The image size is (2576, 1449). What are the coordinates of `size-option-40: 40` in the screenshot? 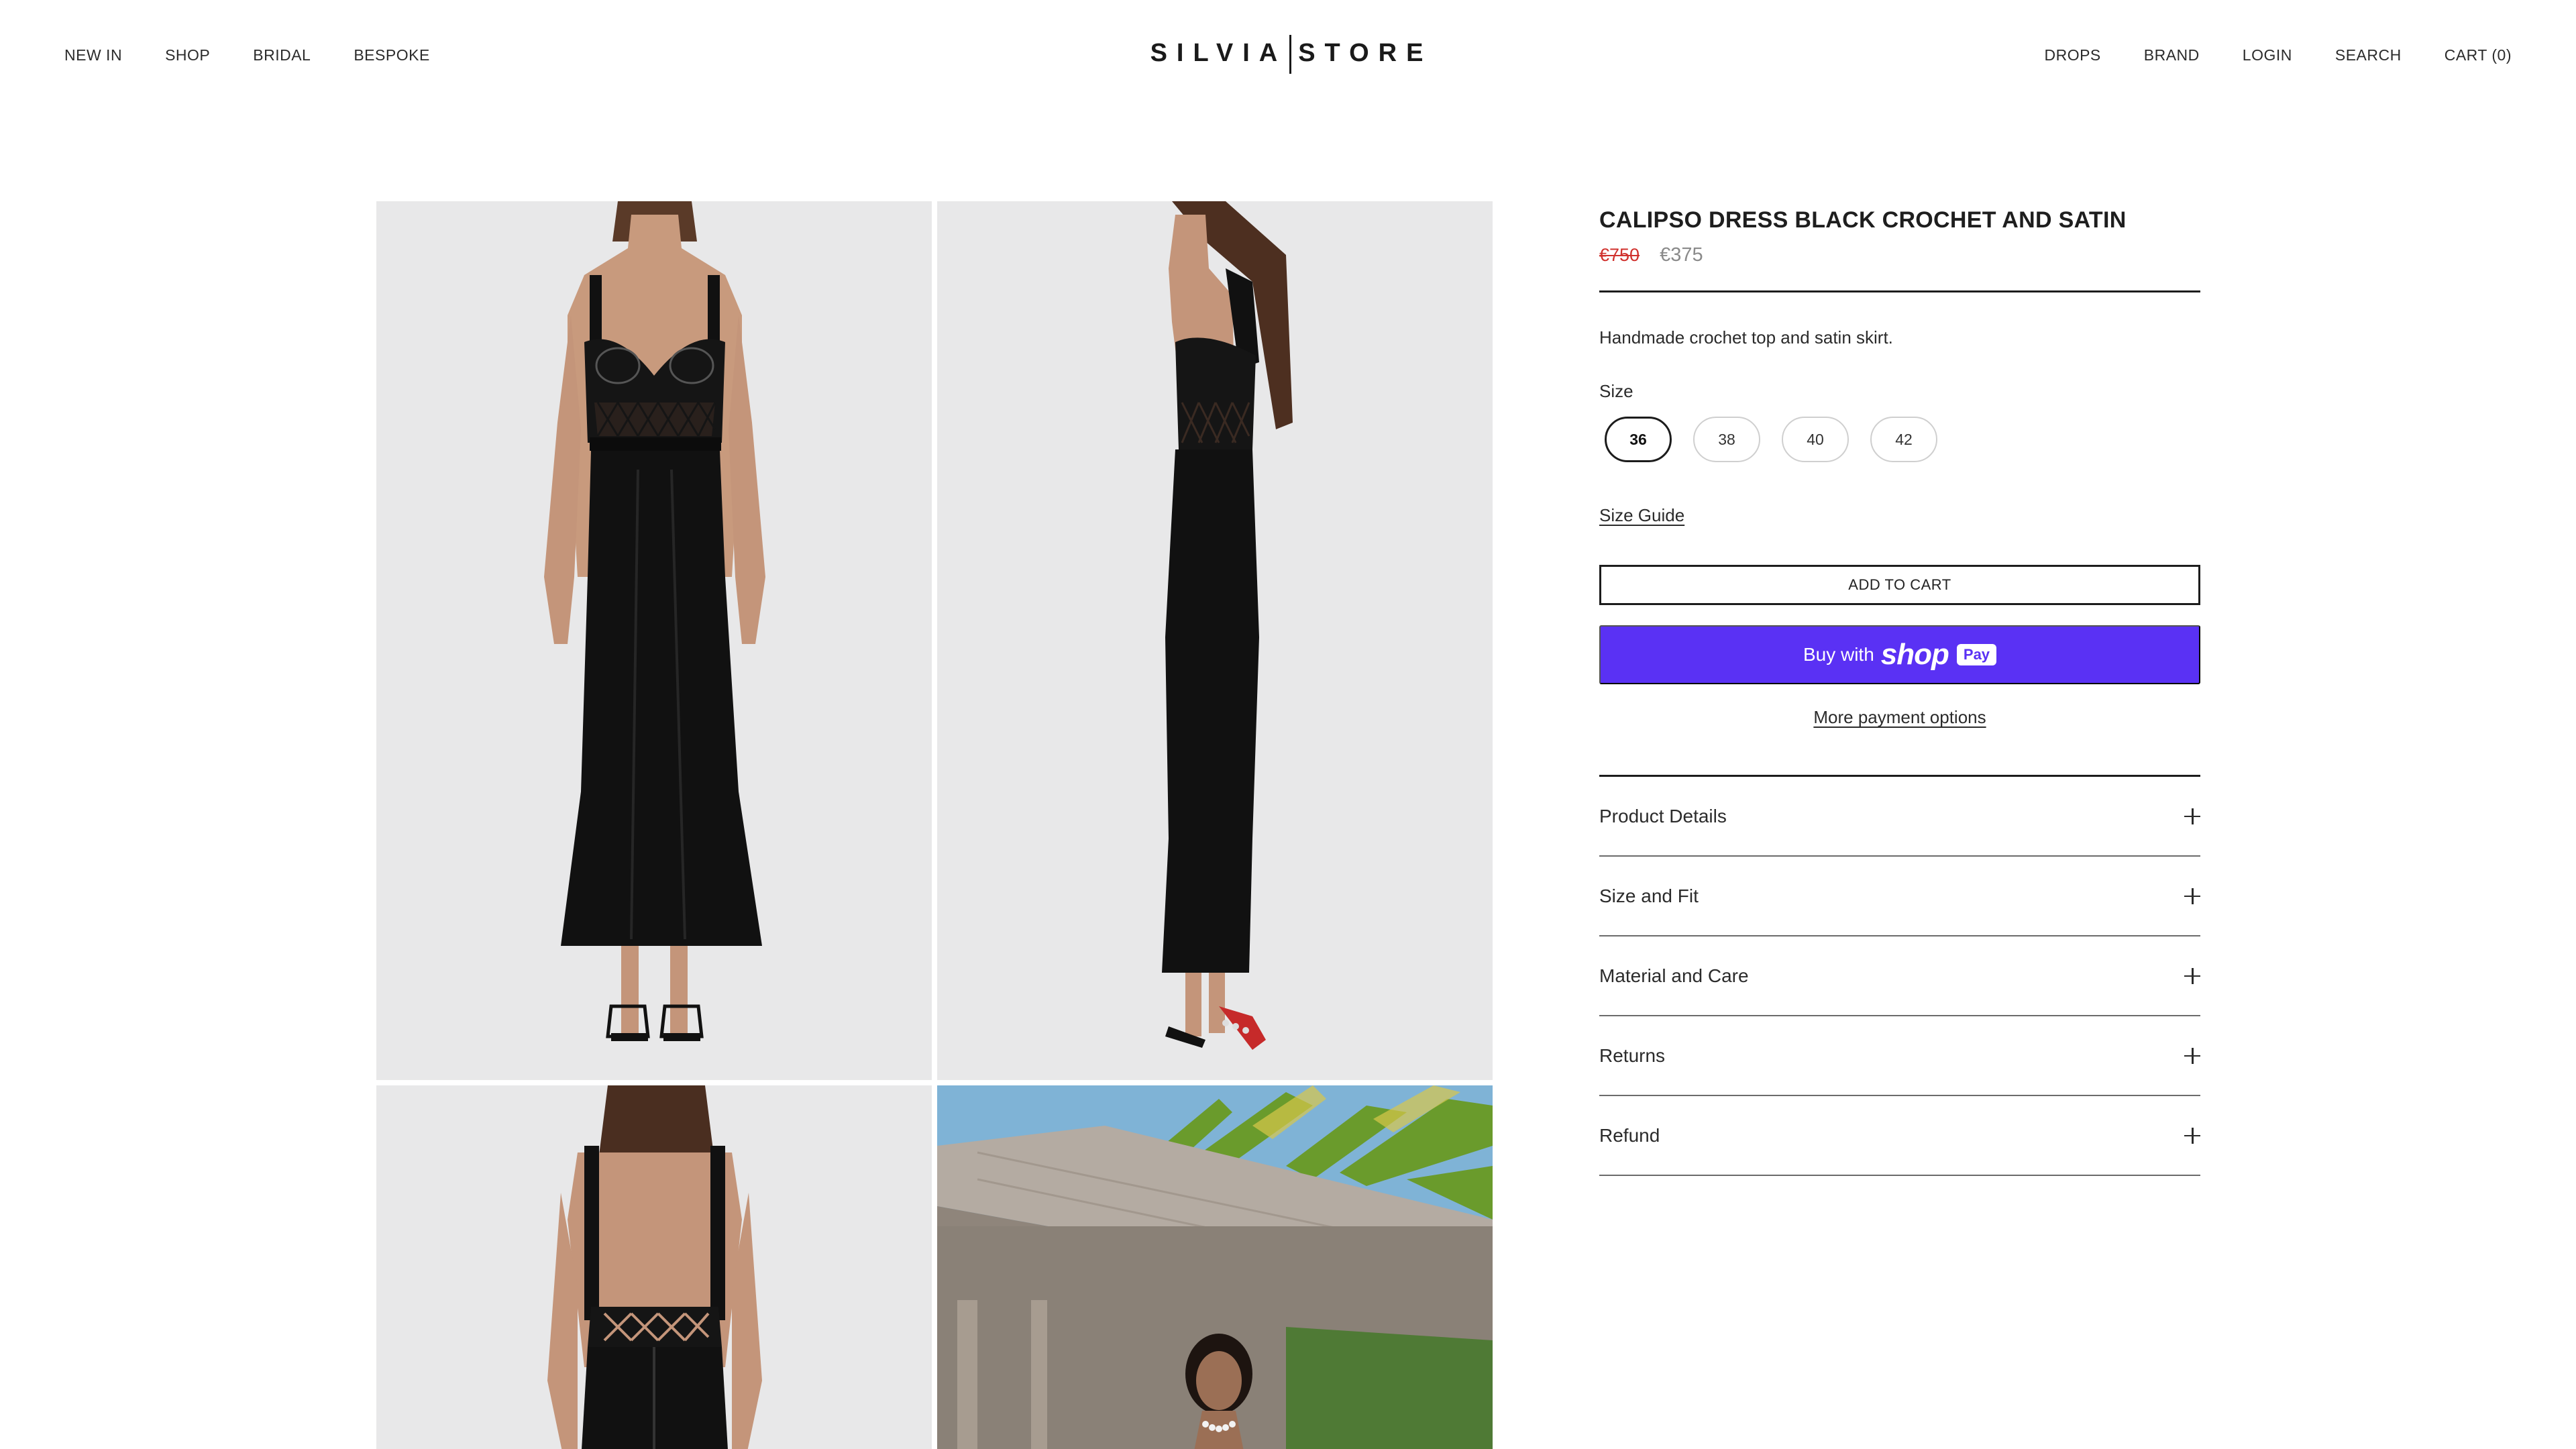 It's located at (1815, 439).